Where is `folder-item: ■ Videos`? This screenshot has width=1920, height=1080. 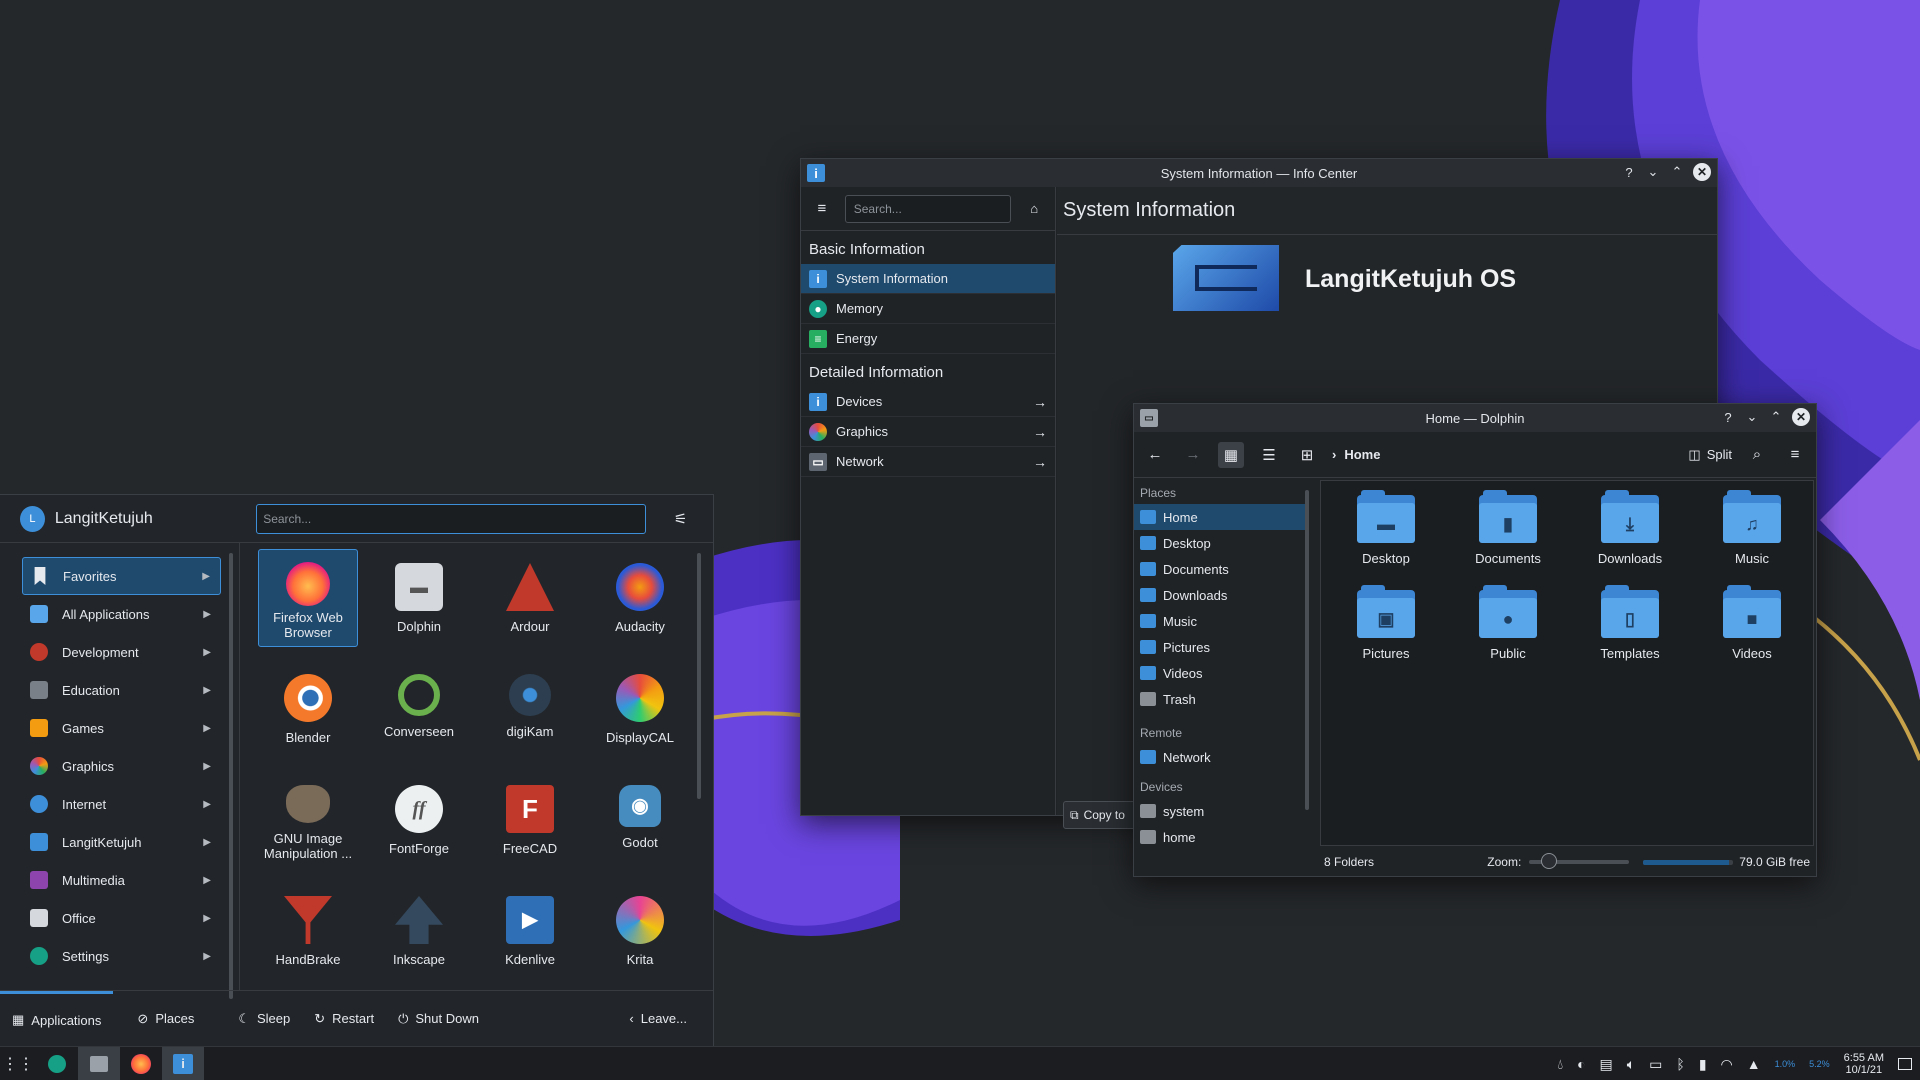 folder-item: ■ Videos is located at coordinates (1752, 623).